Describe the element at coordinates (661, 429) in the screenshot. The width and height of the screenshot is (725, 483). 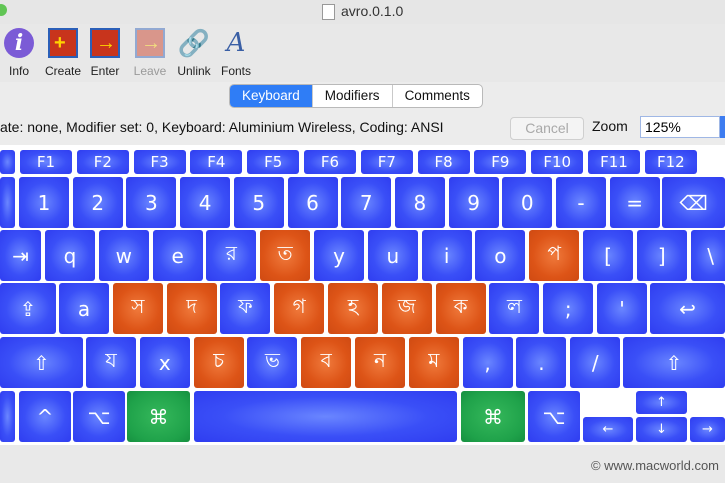
I see `key-arrow-down: ↓` at that location.